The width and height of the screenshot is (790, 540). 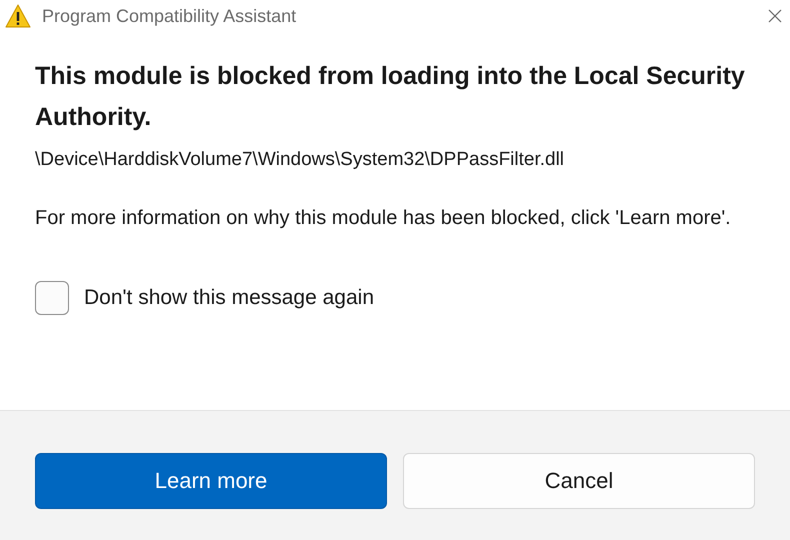 I want to click on info-message: For more information on why this module has been blocked, click 'Learn more'., so click(x=383, y=218).